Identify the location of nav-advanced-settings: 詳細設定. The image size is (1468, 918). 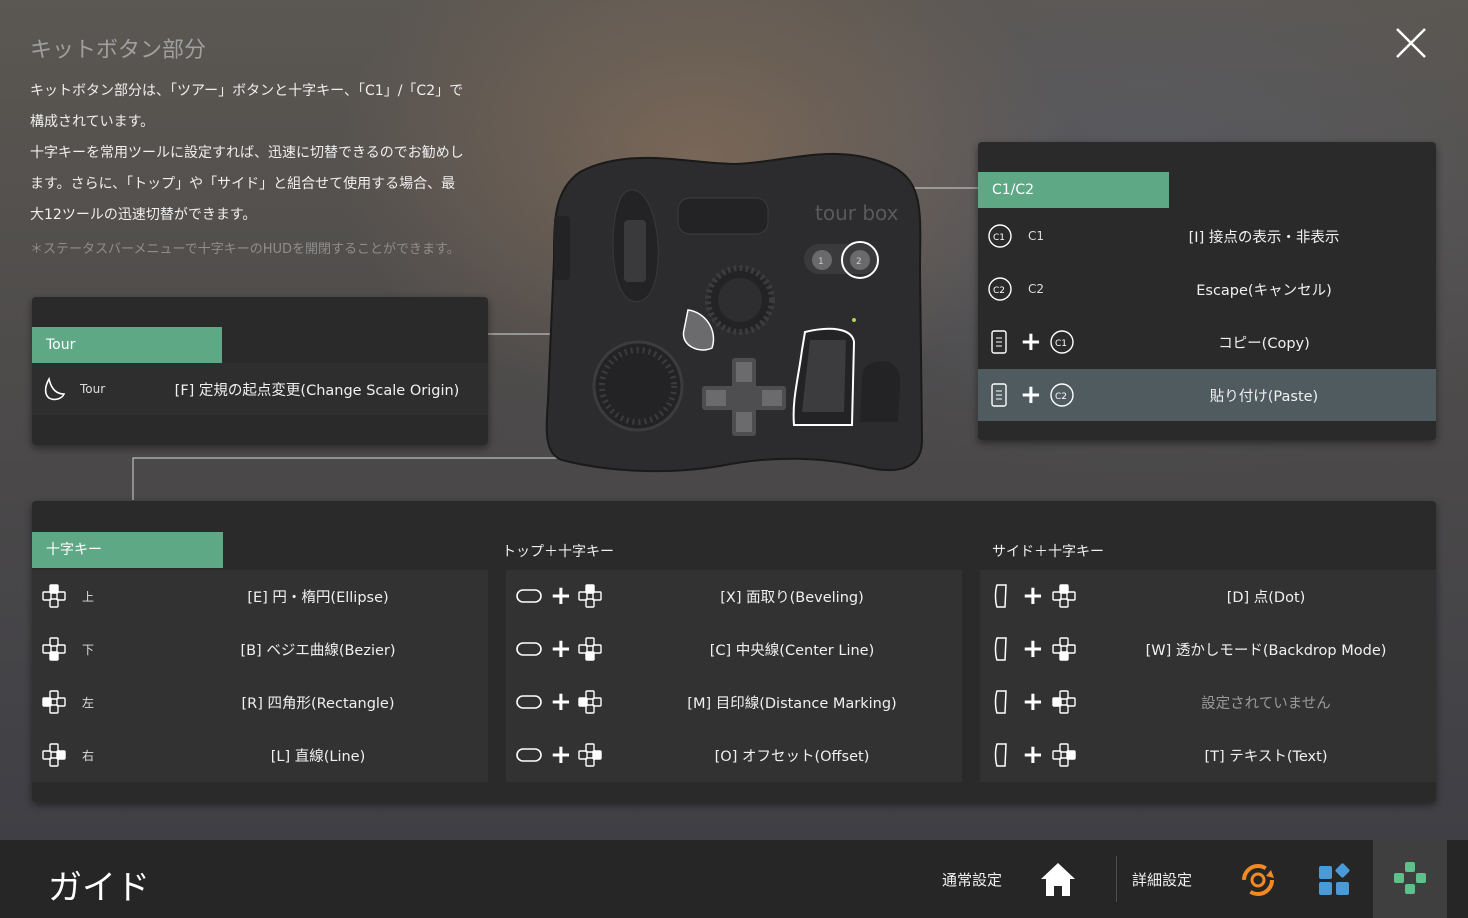
(1162, 879).